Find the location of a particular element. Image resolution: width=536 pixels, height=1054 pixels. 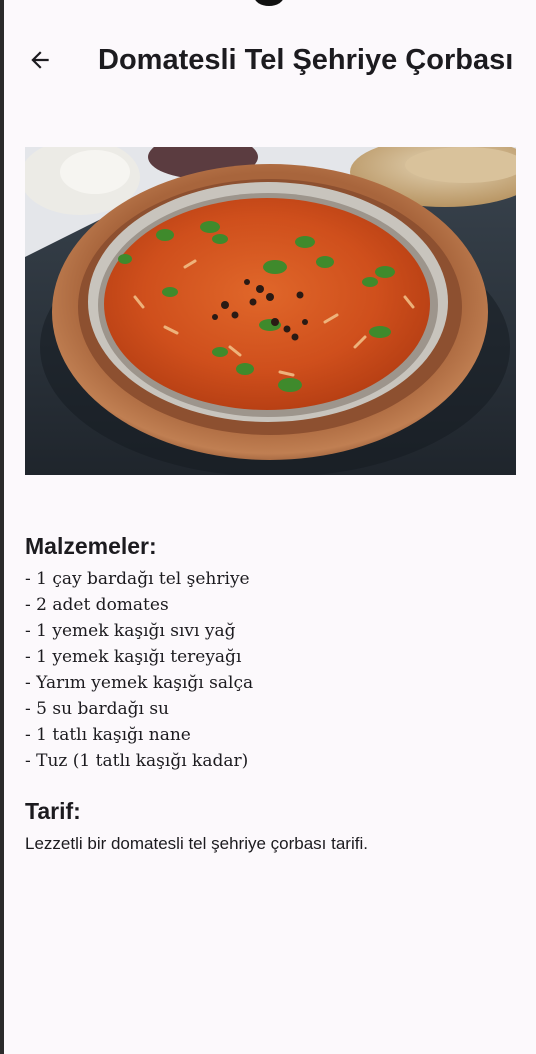

back-button is located at coordinates (40, 60).